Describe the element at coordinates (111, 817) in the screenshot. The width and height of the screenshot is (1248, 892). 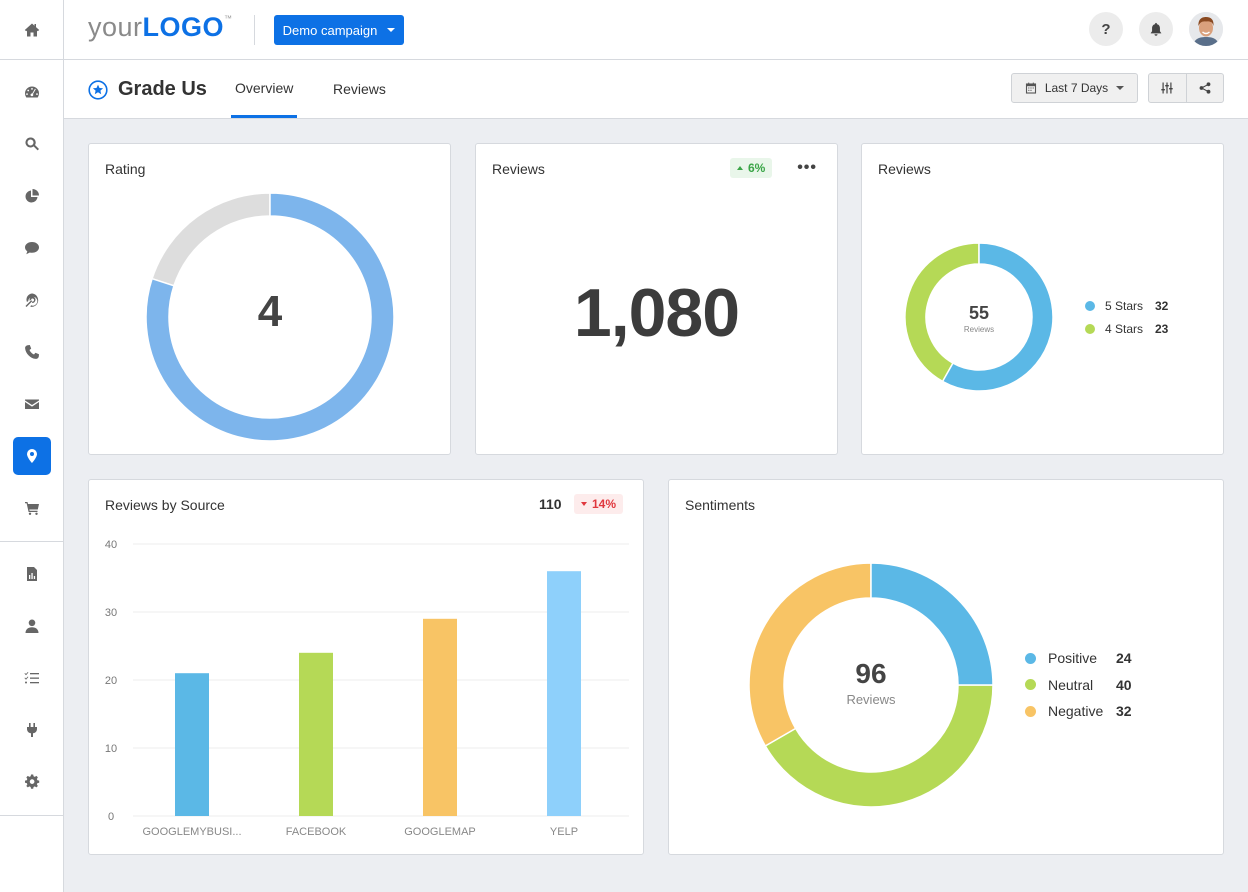
I see `y-tick-label: 0` at that location.